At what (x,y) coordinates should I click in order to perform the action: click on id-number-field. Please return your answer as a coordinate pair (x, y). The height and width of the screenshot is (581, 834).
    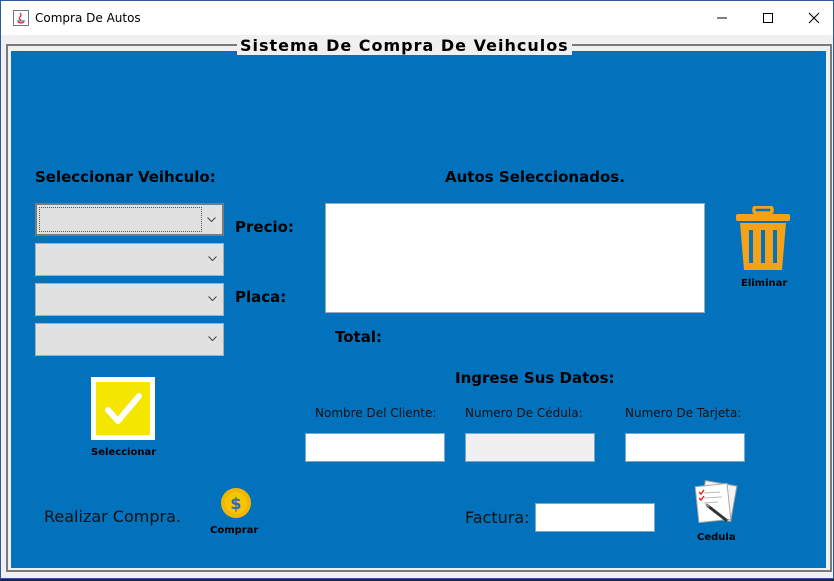
    Looking at the image, I should click on (530, 447).